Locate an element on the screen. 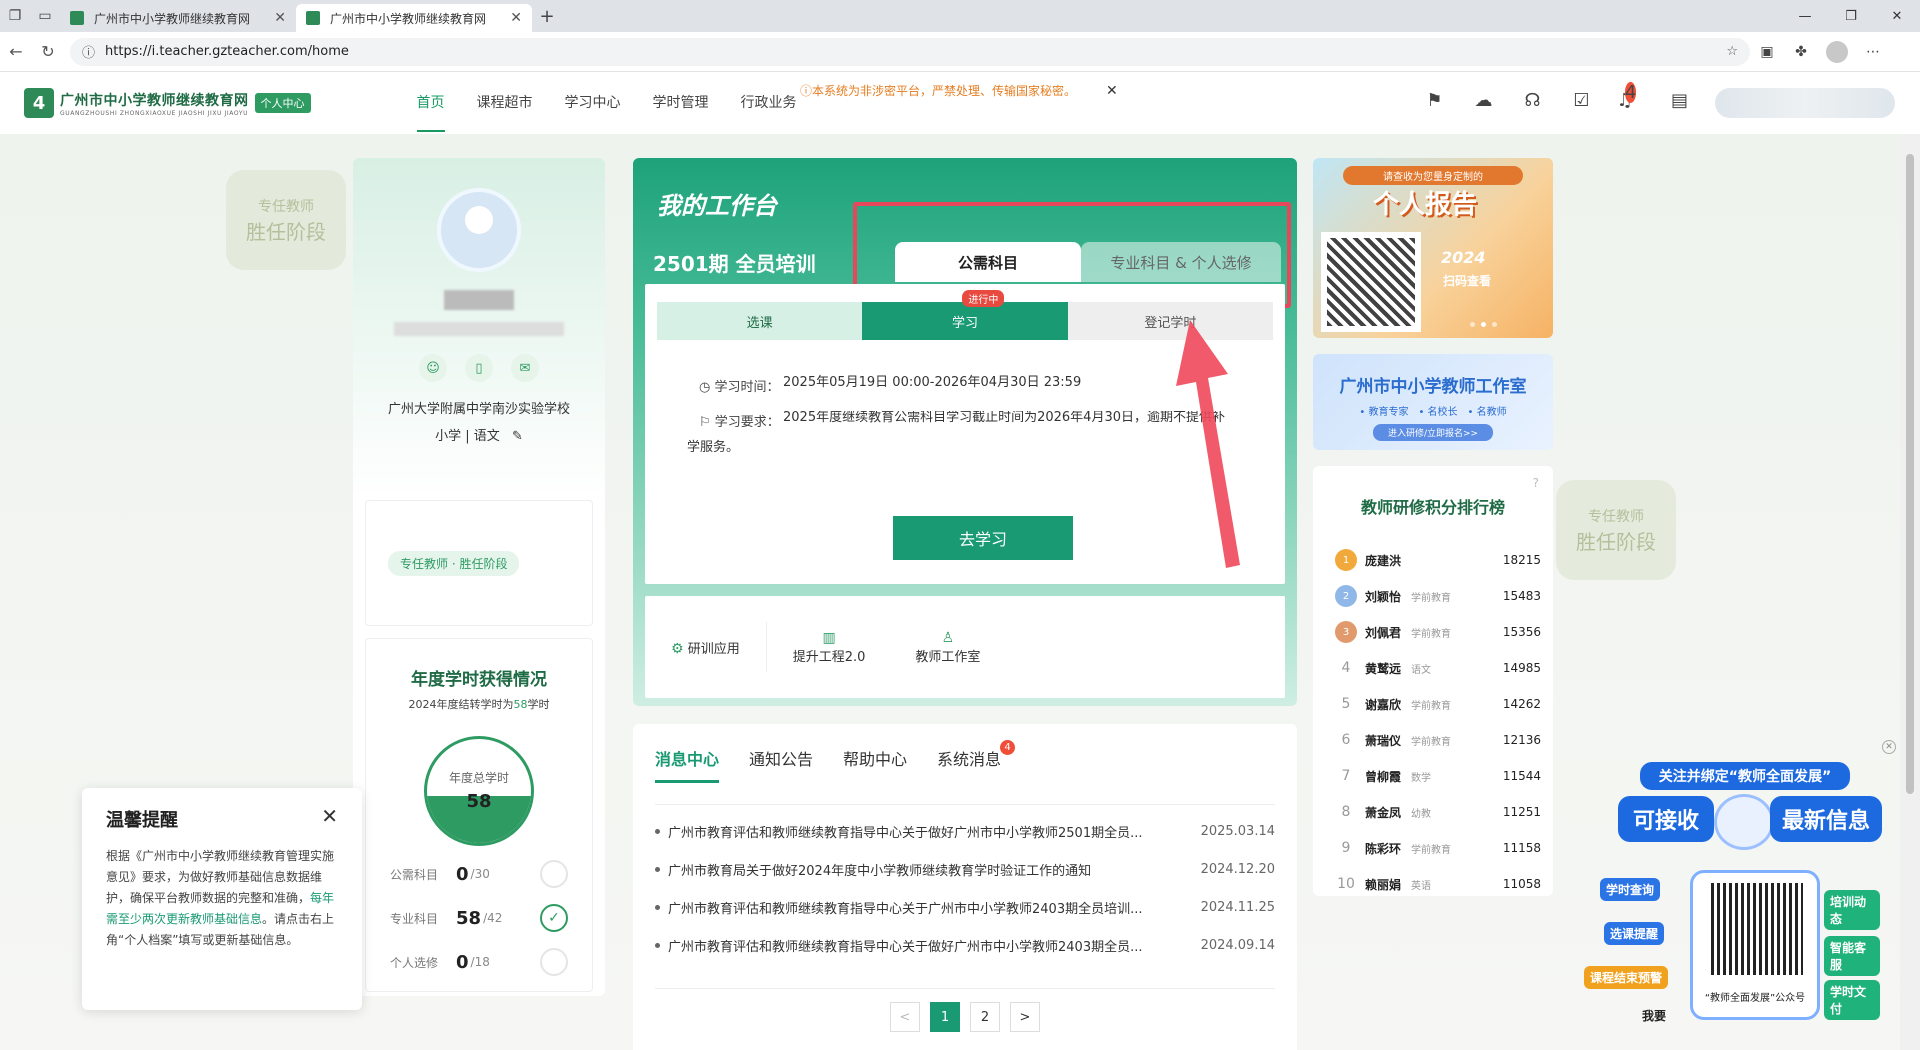 This screenshot has width=1920, height=1050. personal-report-banner: 请查收为您量身定制的 个人报告 2024 扫码查看 is located at coordinates (1433, 248).